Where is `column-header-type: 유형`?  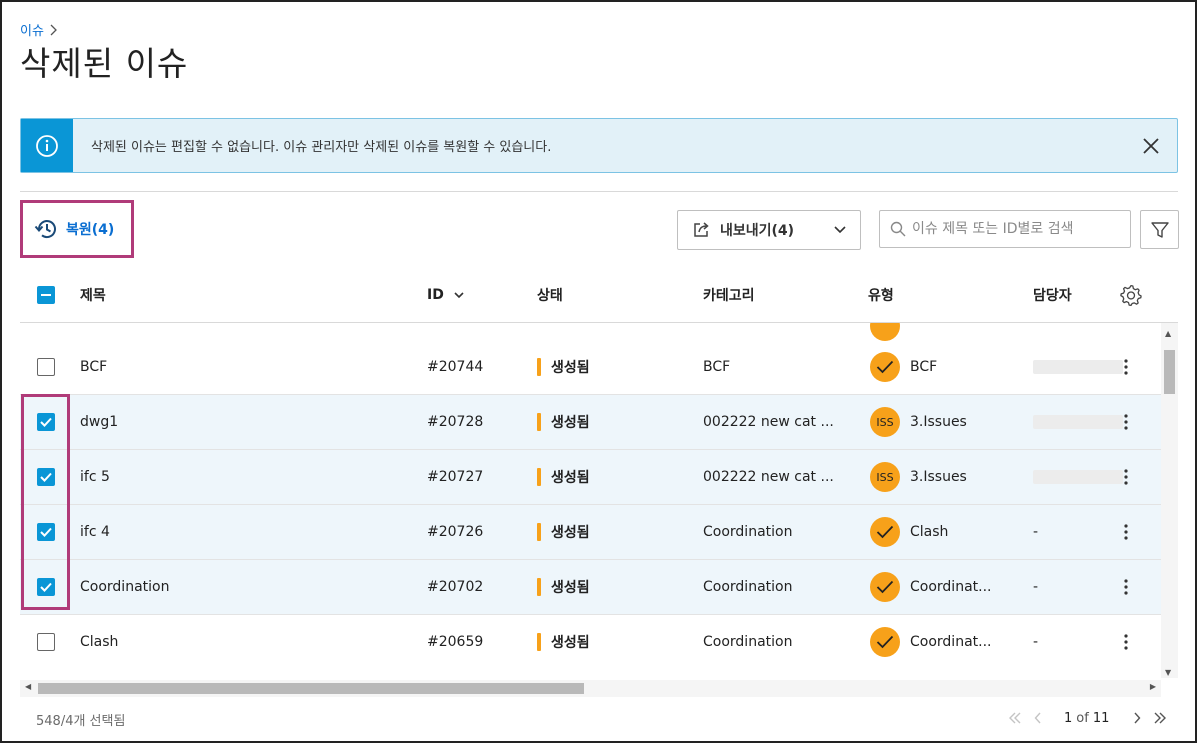 column-header-type: 유형 is located at coordinates (881, 295).